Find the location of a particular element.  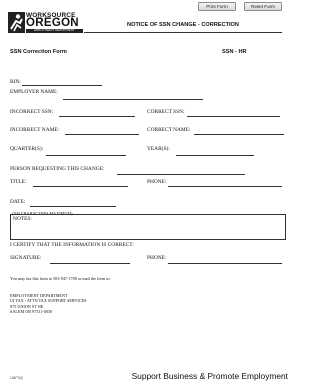

person-requesting-field is located at coordinates (181, 174).